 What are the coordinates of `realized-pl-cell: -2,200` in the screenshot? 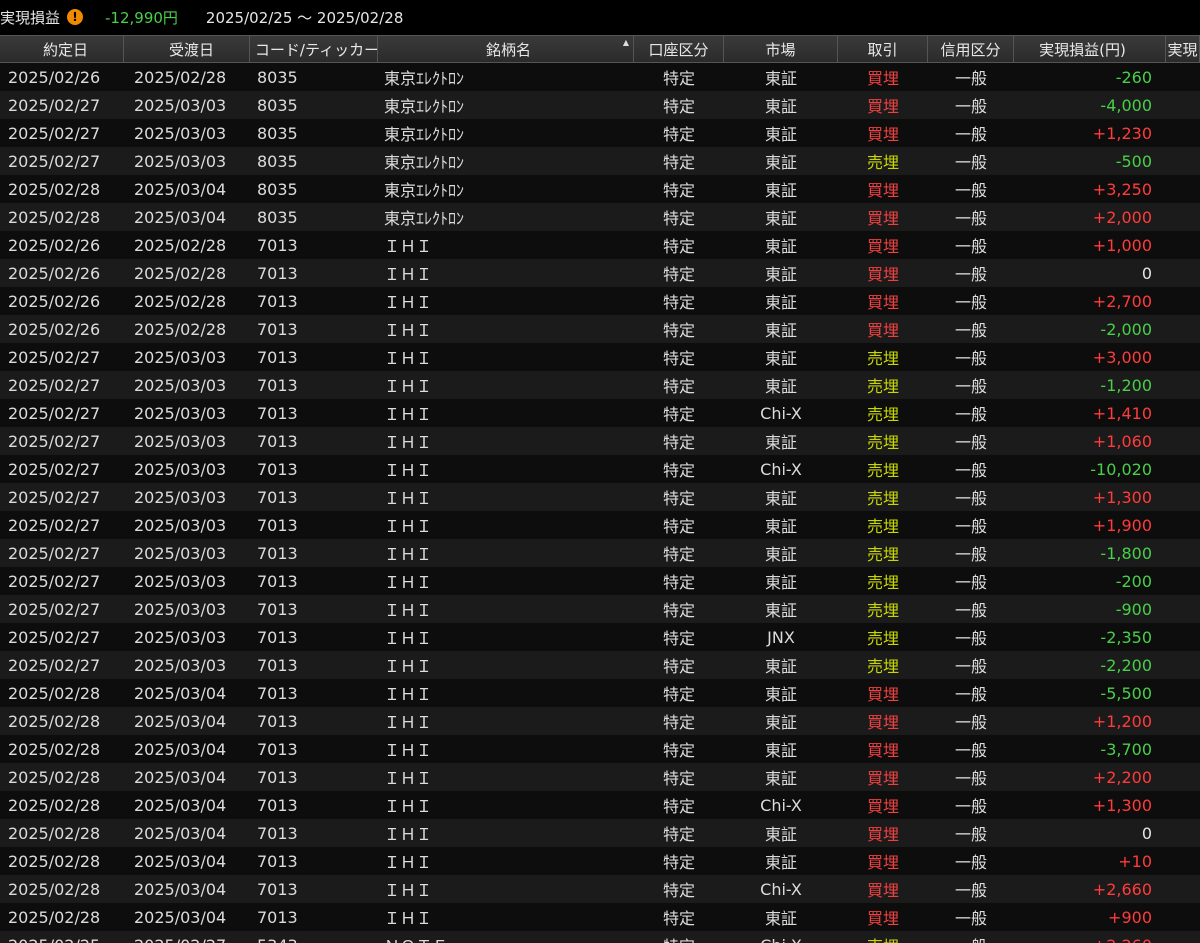 It's located at (1126, 665).